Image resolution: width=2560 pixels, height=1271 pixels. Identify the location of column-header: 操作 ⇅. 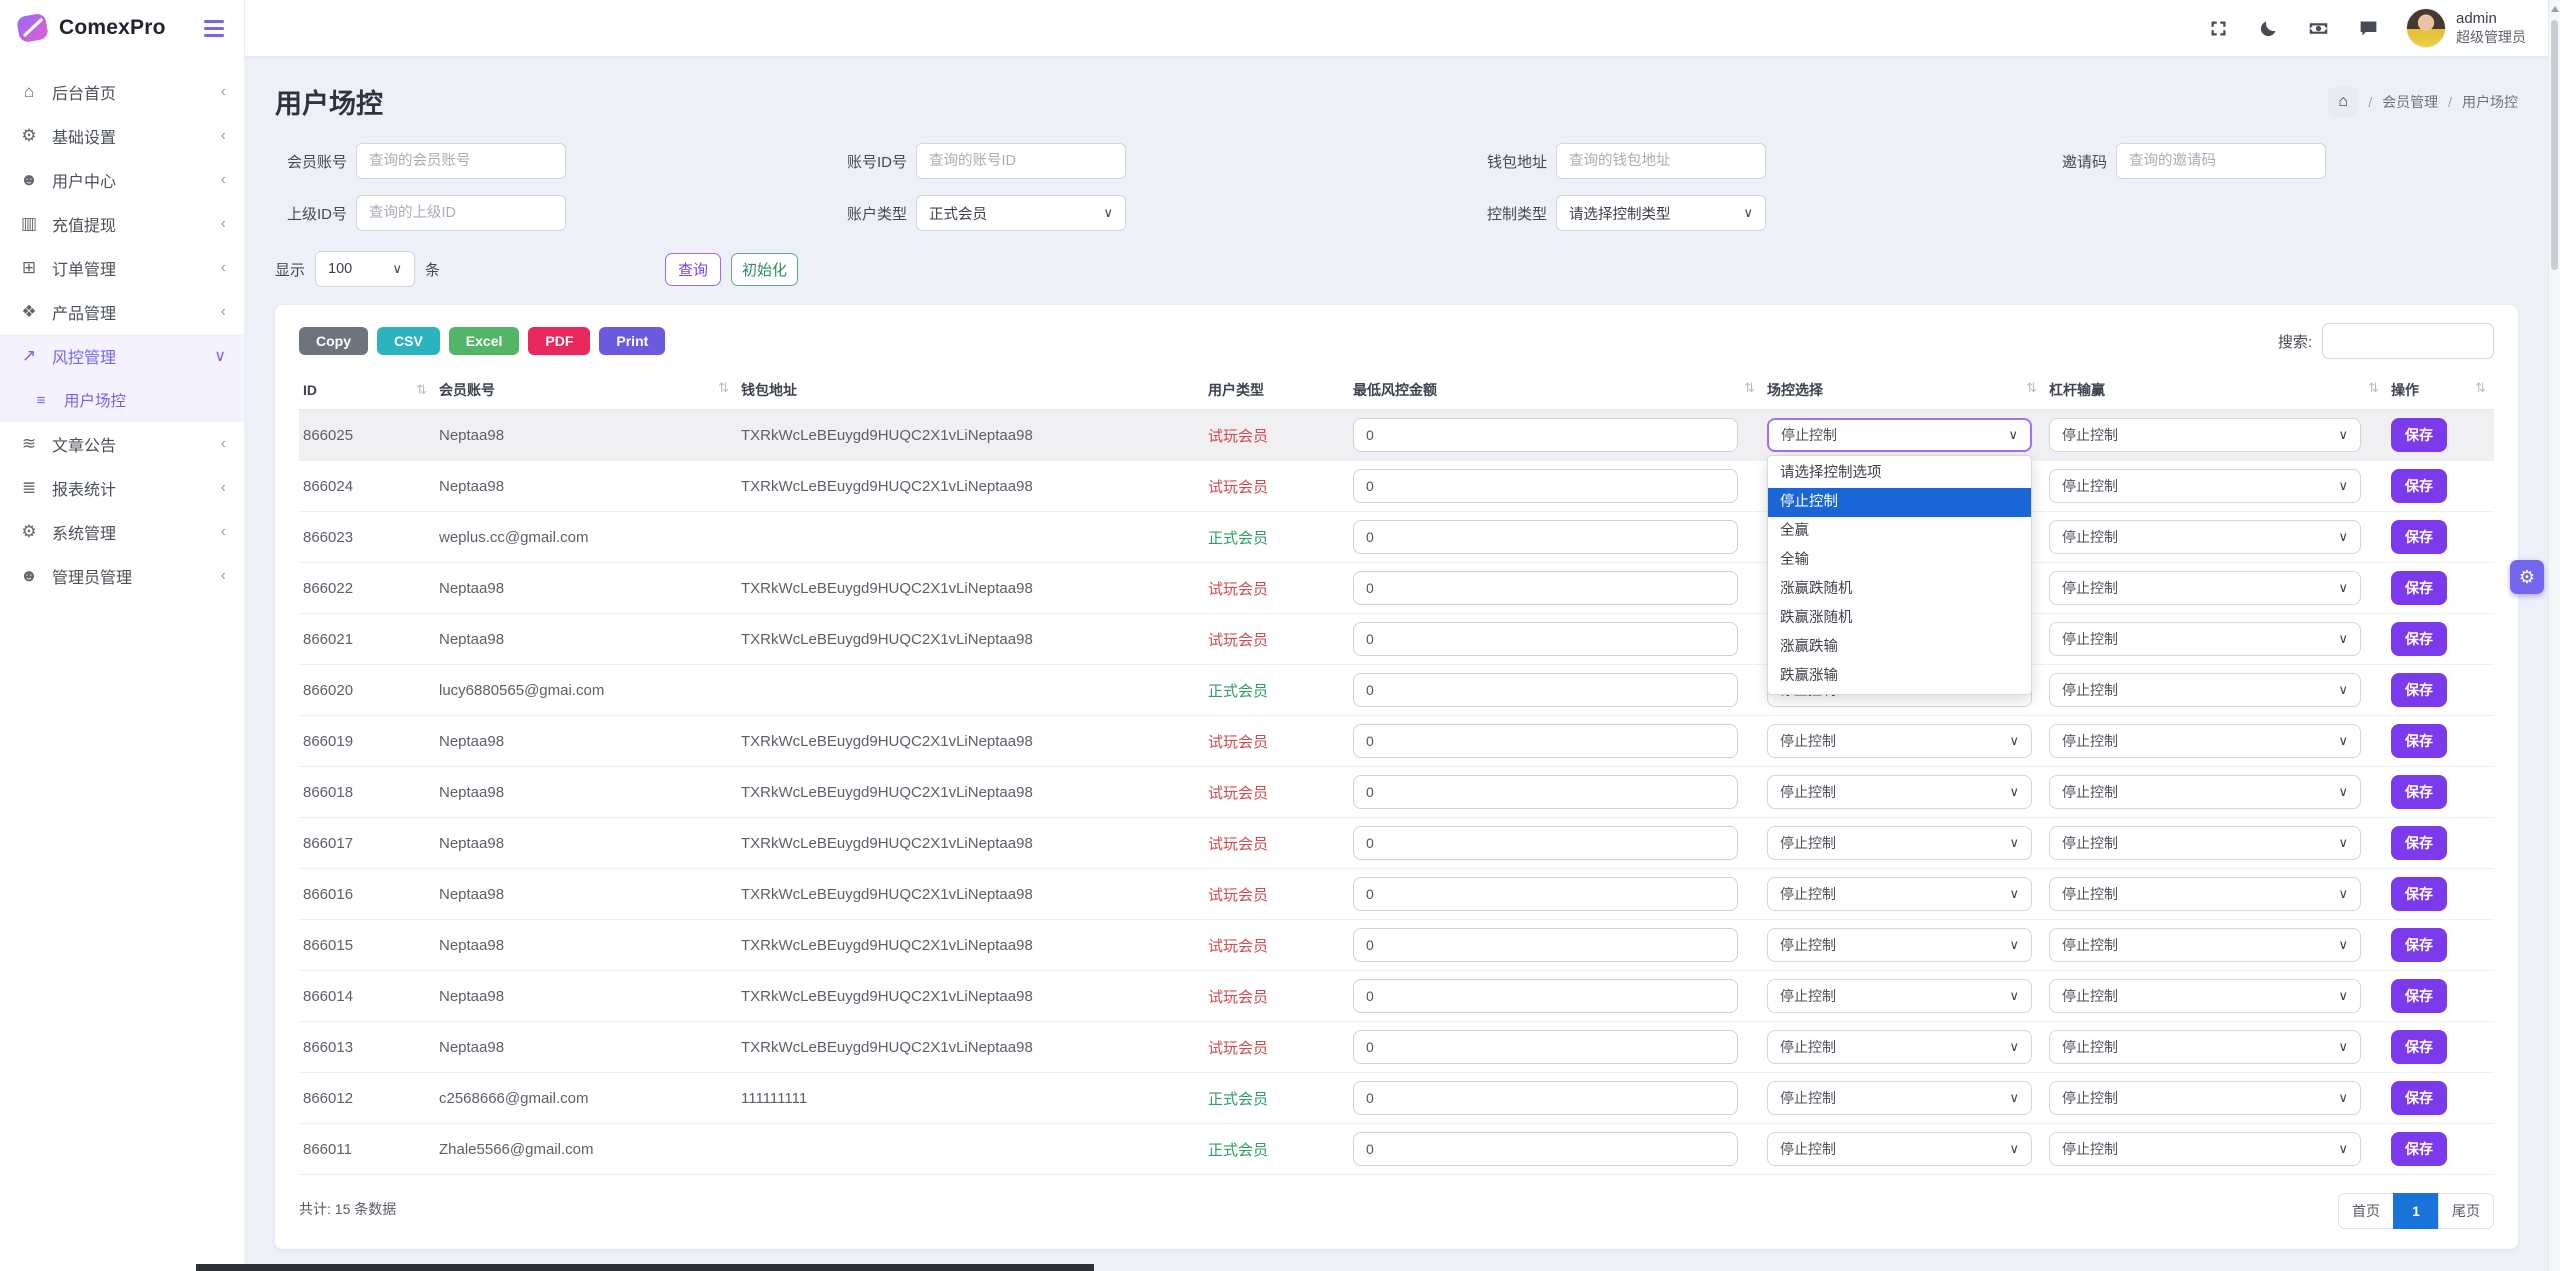
(2440, 391).